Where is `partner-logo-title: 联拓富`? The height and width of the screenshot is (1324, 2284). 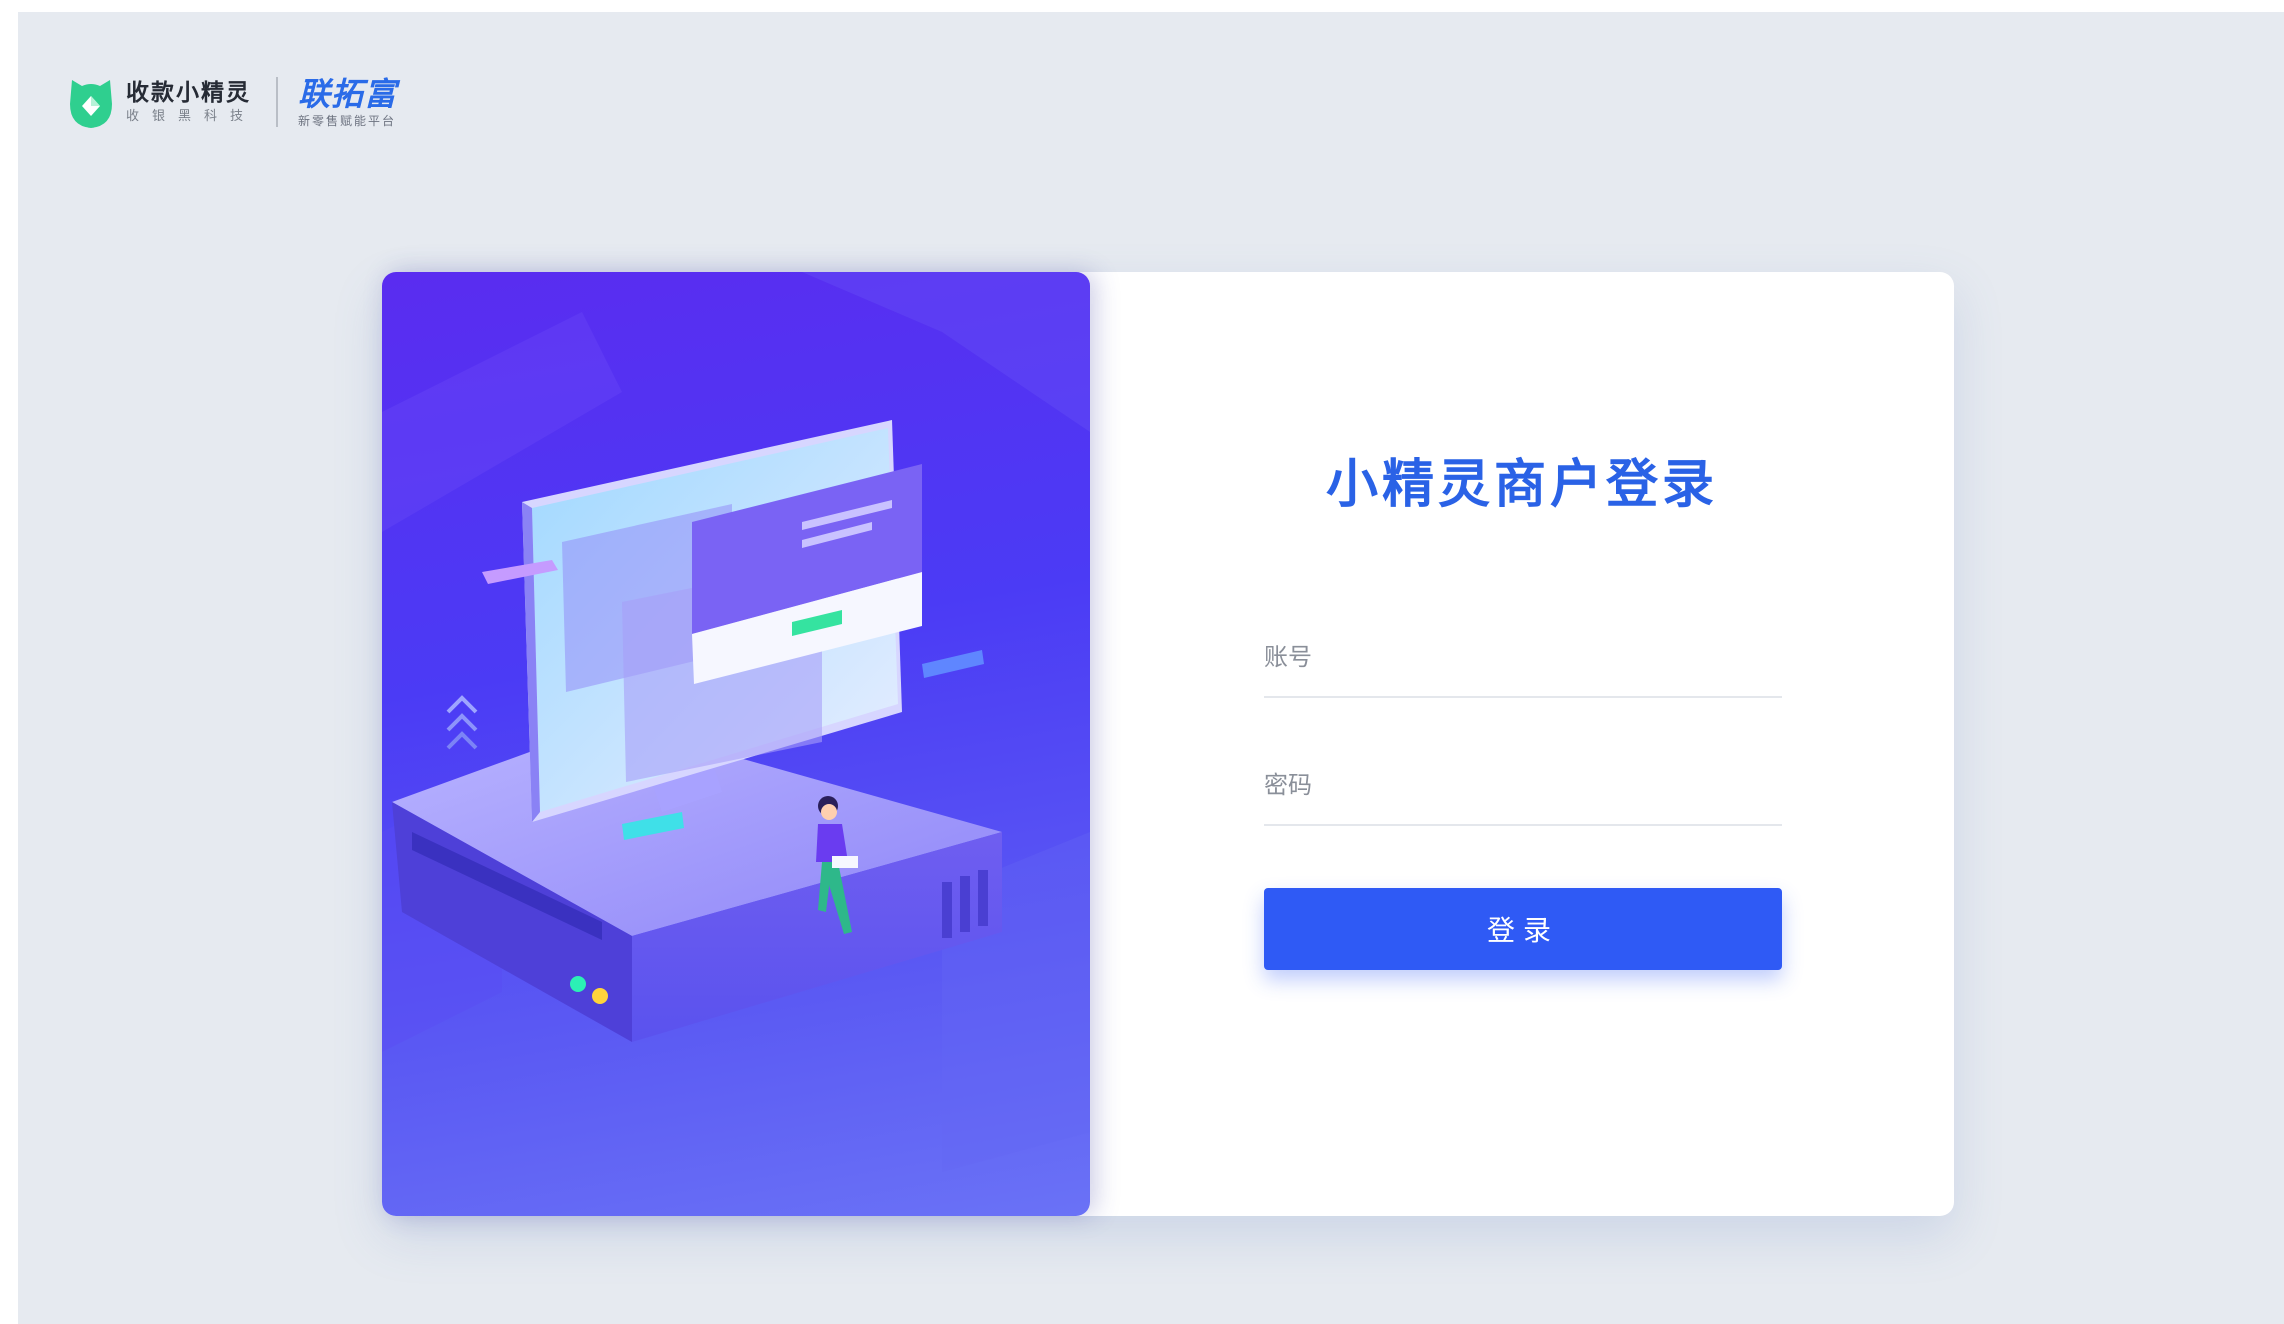 partner-logo-title: 联拓富 is located at coordinates (348, 94).